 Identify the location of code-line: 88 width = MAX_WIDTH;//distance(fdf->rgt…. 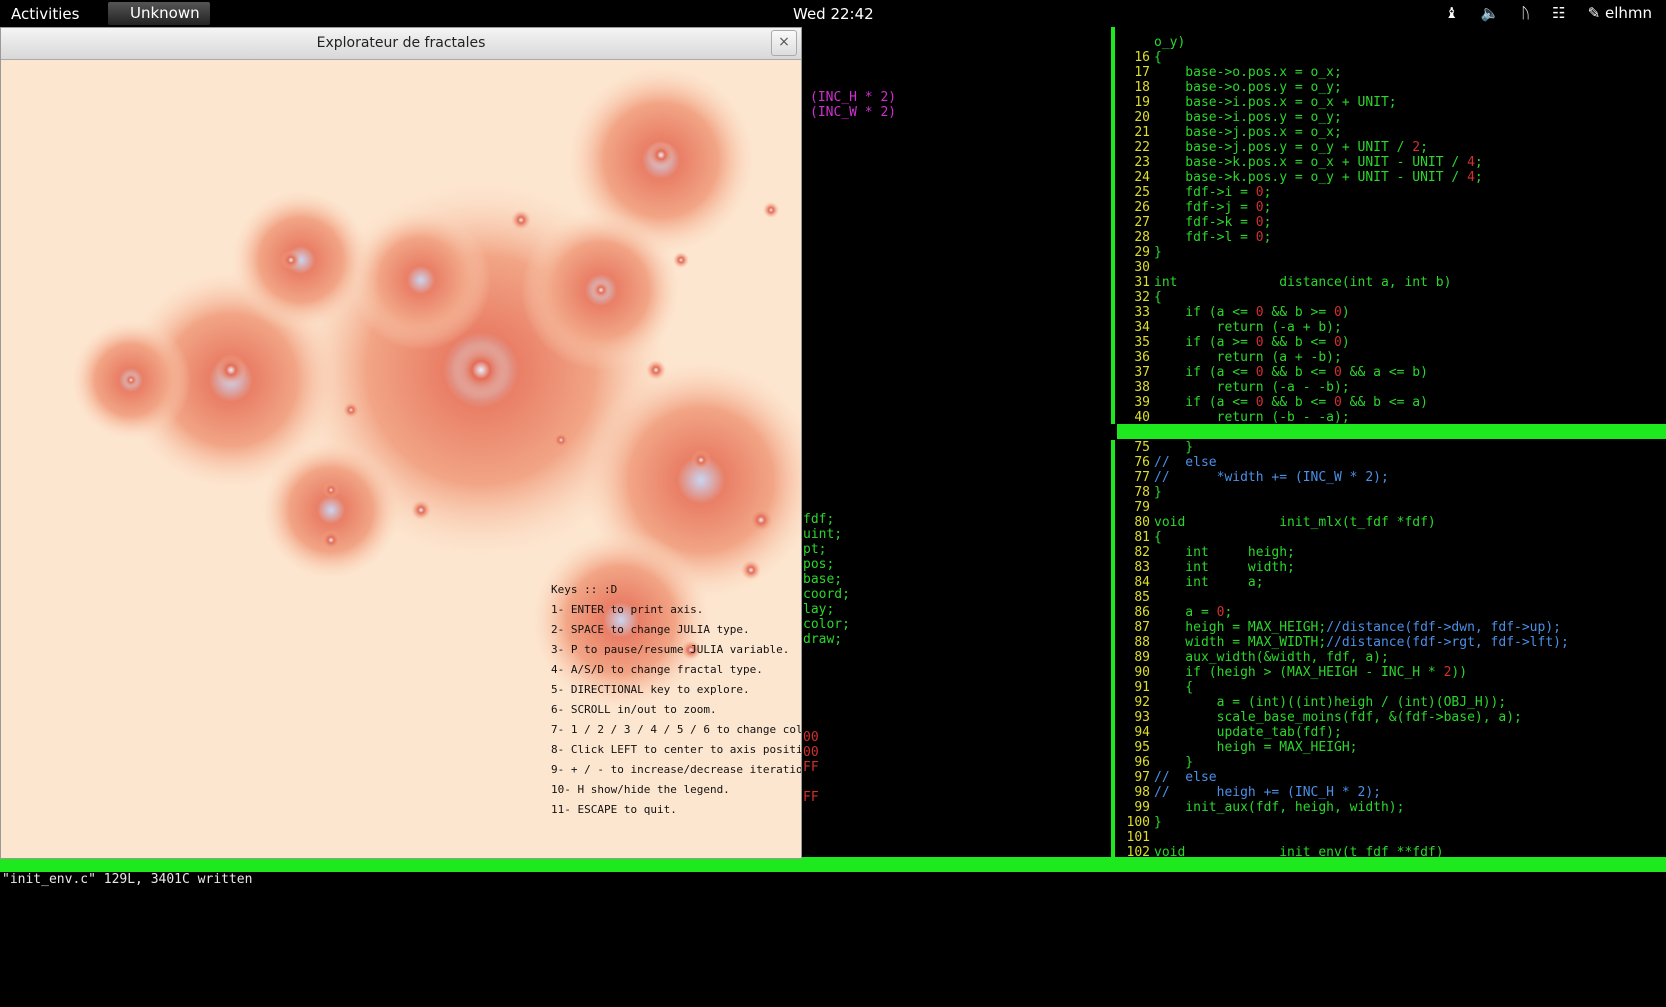
(1342, 642).